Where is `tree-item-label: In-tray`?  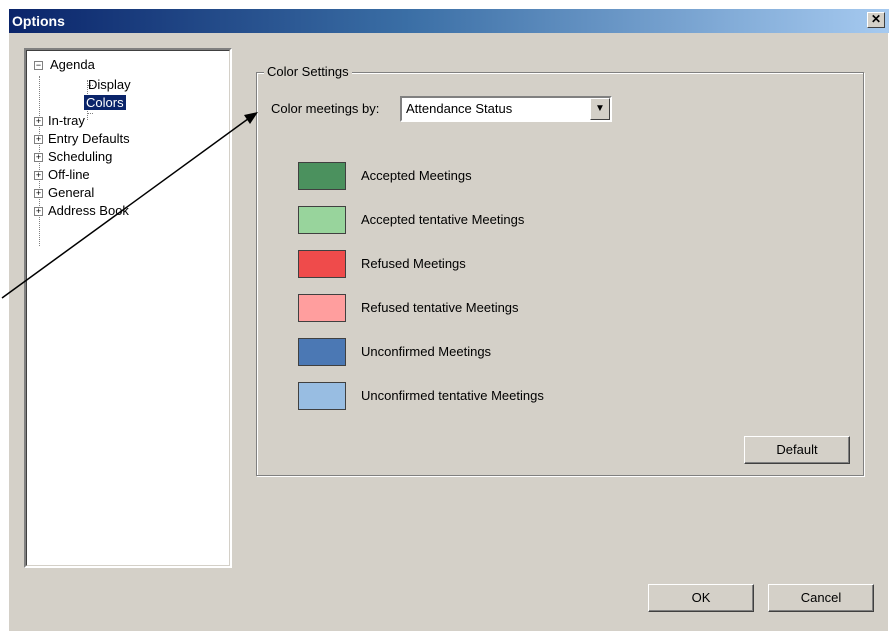
tree-item-label: In-tray is located at coordinates (66, 120).